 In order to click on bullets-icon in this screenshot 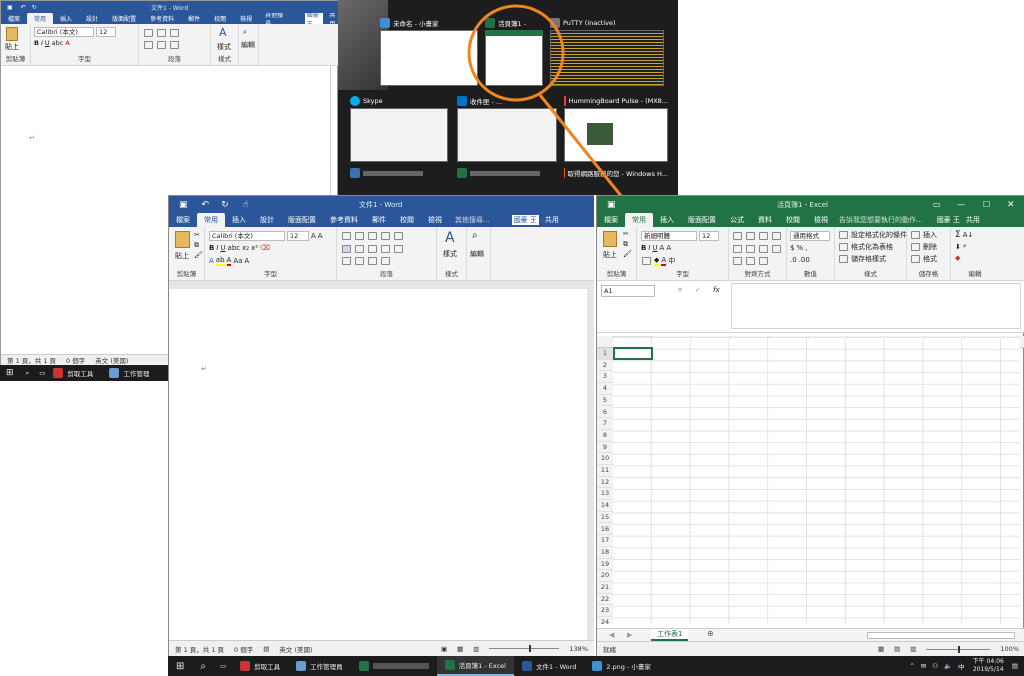, I will do `click(346, 236)`.